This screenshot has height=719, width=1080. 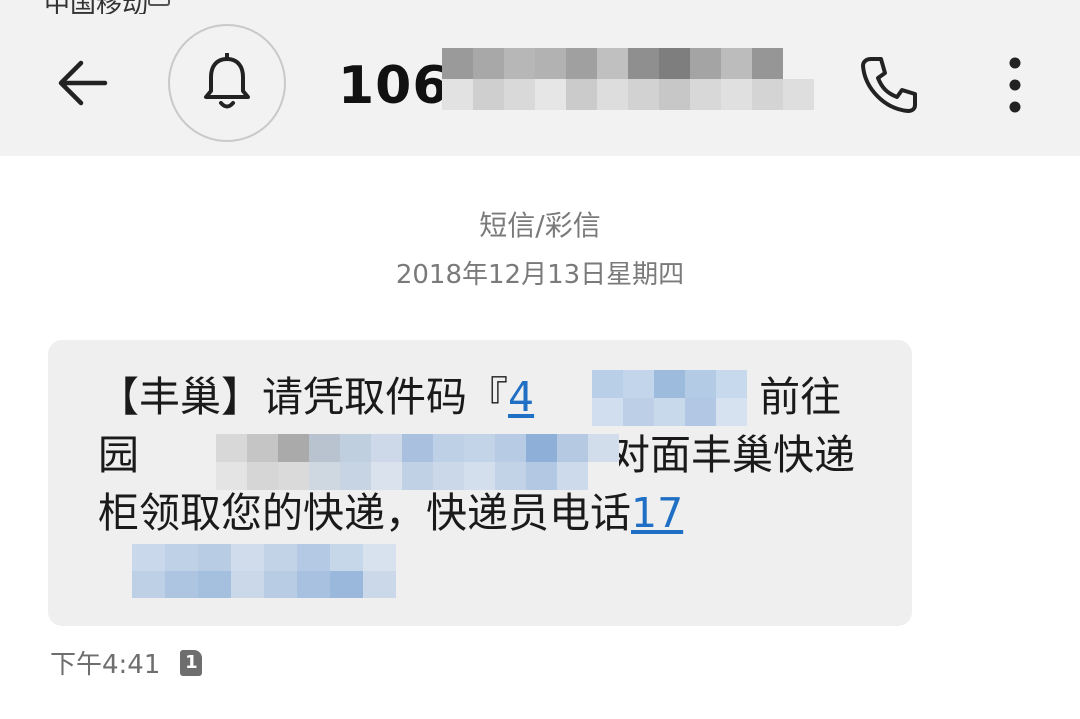 I want to click on carrier-label: 中国移动, so click(x=96, y=7).